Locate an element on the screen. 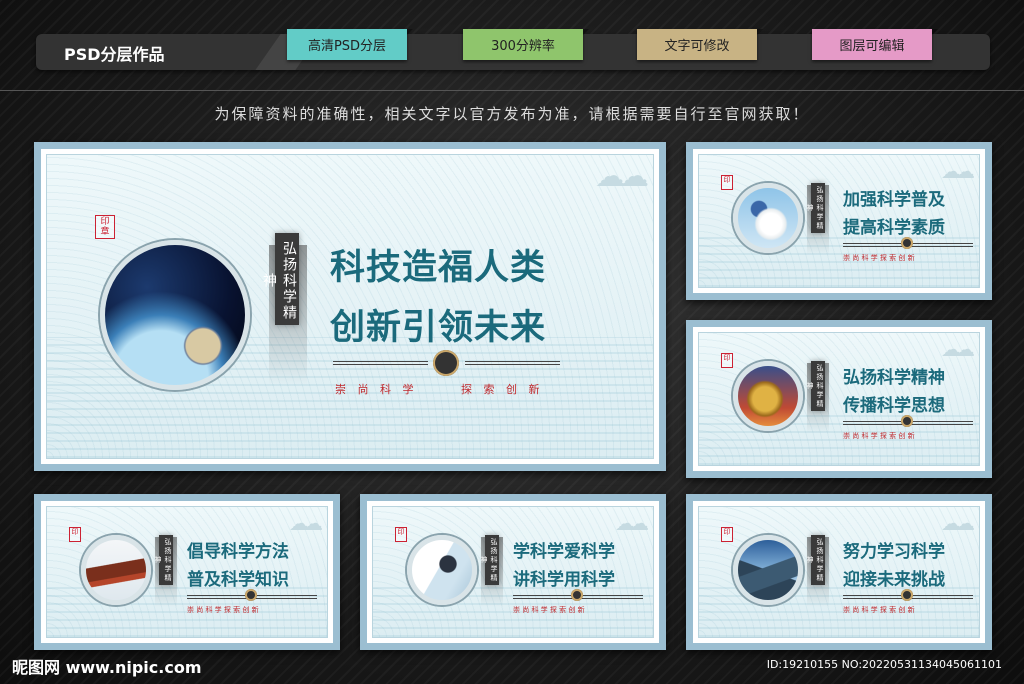  headline-line-1: 倡导科学方法 is located at coordinates (238, 552).